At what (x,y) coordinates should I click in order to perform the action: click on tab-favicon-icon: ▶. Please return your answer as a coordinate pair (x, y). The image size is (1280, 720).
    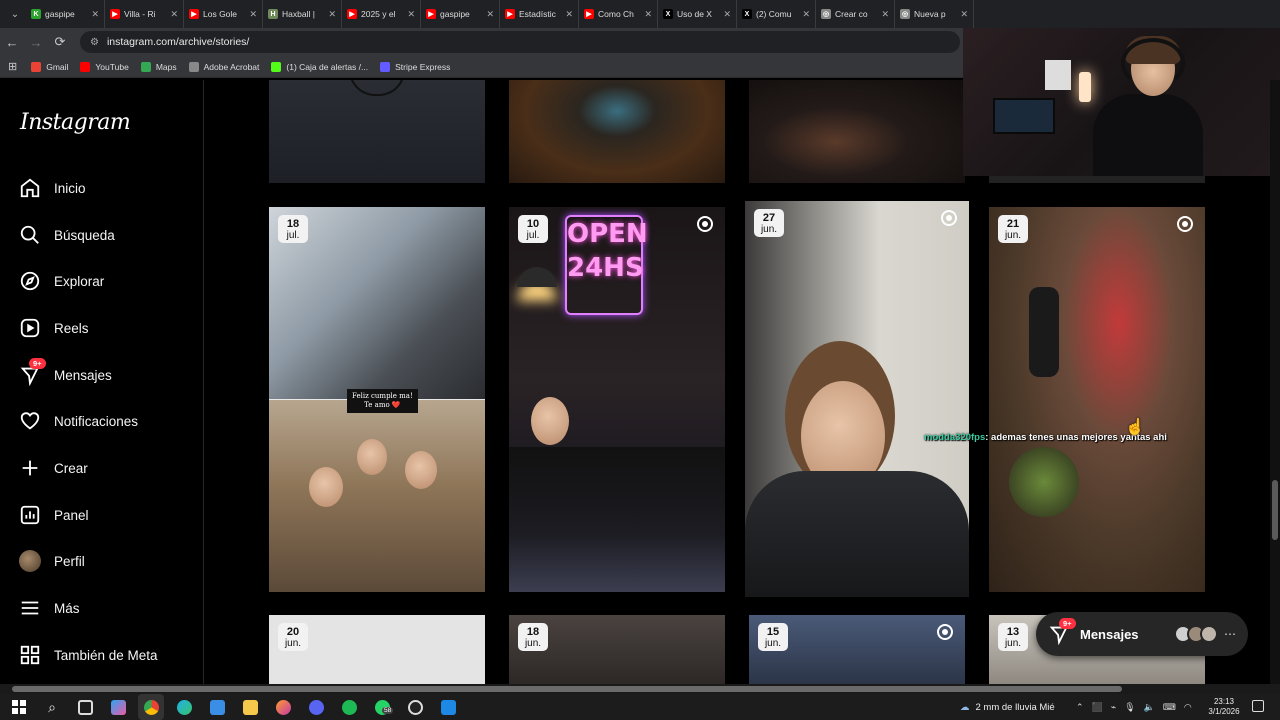
    Looking at the image, I should click on (352, 14).